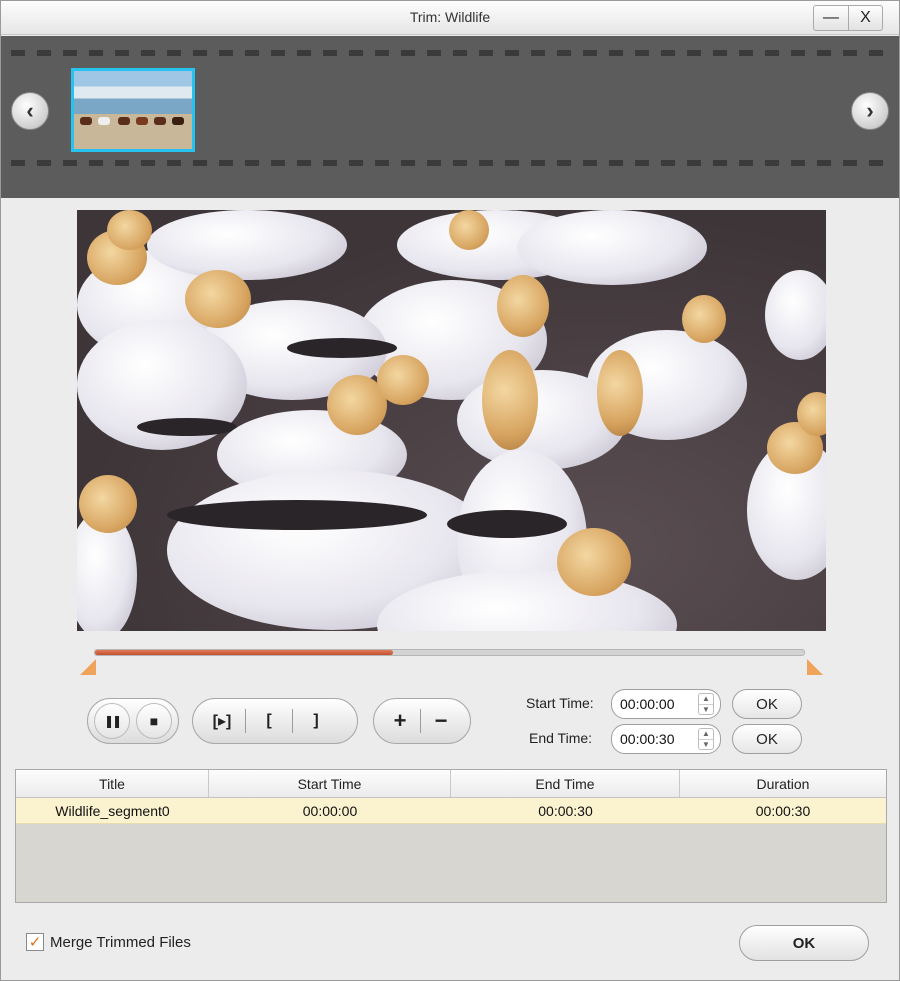 The image size is (900, 981). Describe the element at coordinates (783, 810) in the screenshot. I see `segment-duration-cell: 00:00:30` at that location.